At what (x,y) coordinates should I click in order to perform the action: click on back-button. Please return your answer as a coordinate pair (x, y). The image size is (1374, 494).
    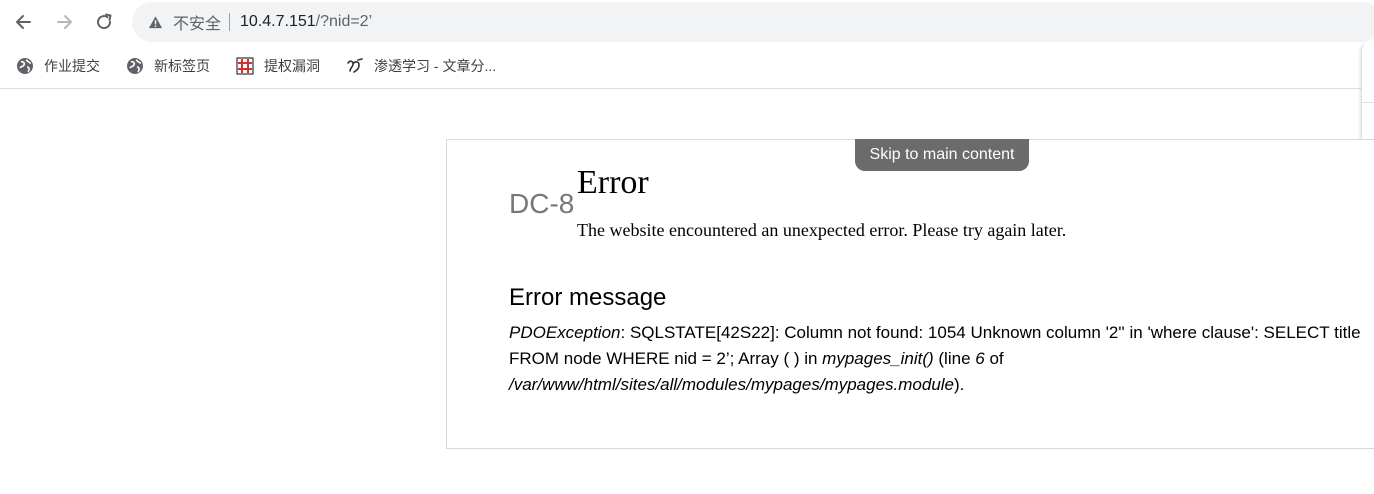
    Looking at the image, I should click on (24, 22).